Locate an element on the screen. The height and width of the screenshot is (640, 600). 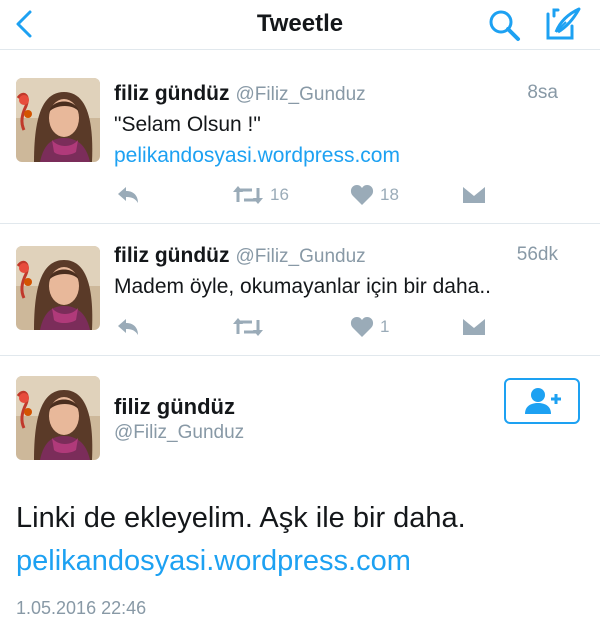
follow-button is located at coordinates (542, 401).